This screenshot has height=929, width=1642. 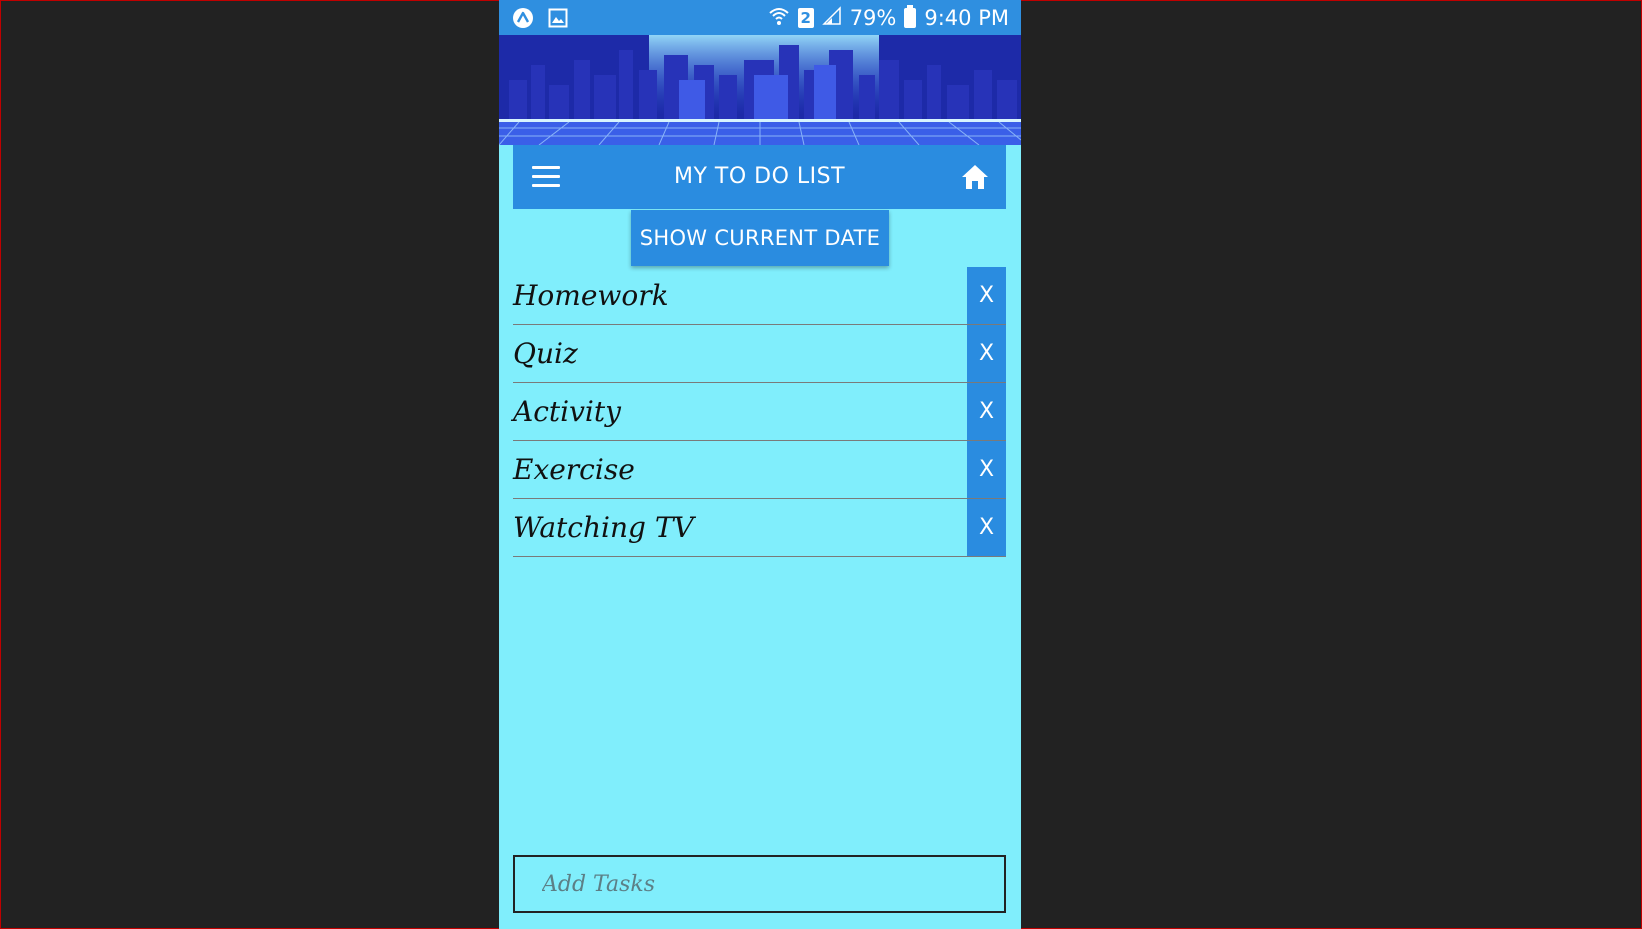 I want to click on battery-icon, so click(x=910, y=16).